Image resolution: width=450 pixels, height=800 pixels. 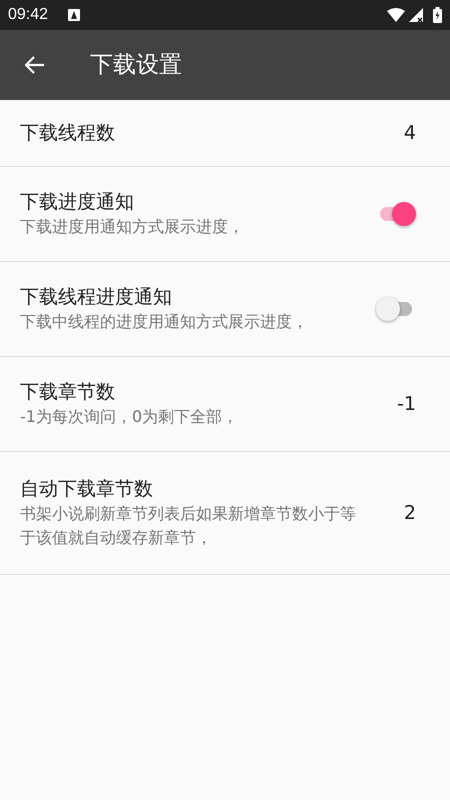 I want to click on setting-value: 4, so click(x=410, y=133).